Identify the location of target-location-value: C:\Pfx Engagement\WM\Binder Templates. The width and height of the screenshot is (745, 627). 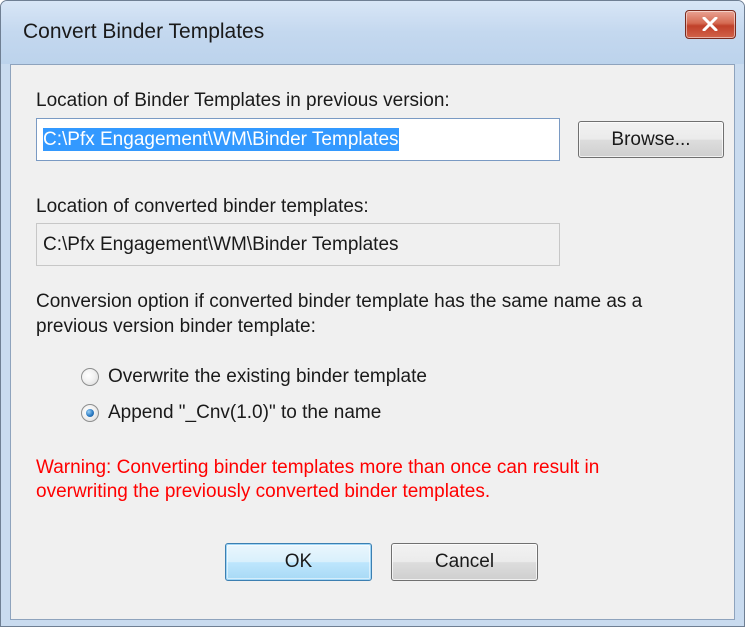
(221, 244).